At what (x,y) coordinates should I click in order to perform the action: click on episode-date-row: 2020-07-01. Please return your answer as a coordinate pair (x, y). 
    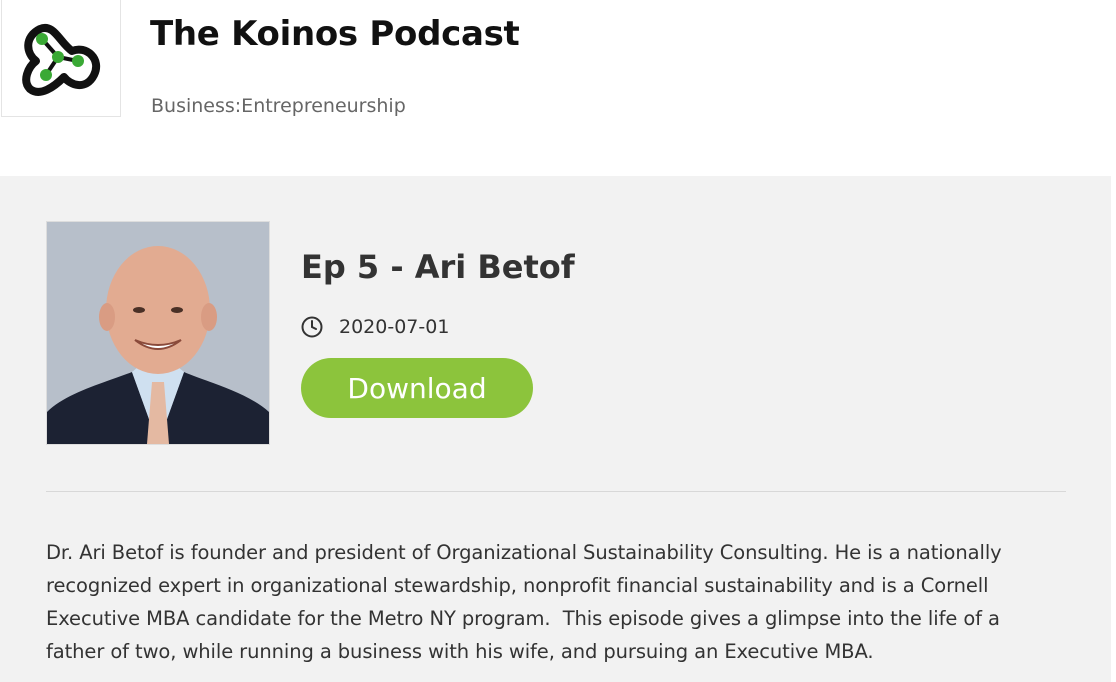
    Looking at the image, I should click on (375, 327).